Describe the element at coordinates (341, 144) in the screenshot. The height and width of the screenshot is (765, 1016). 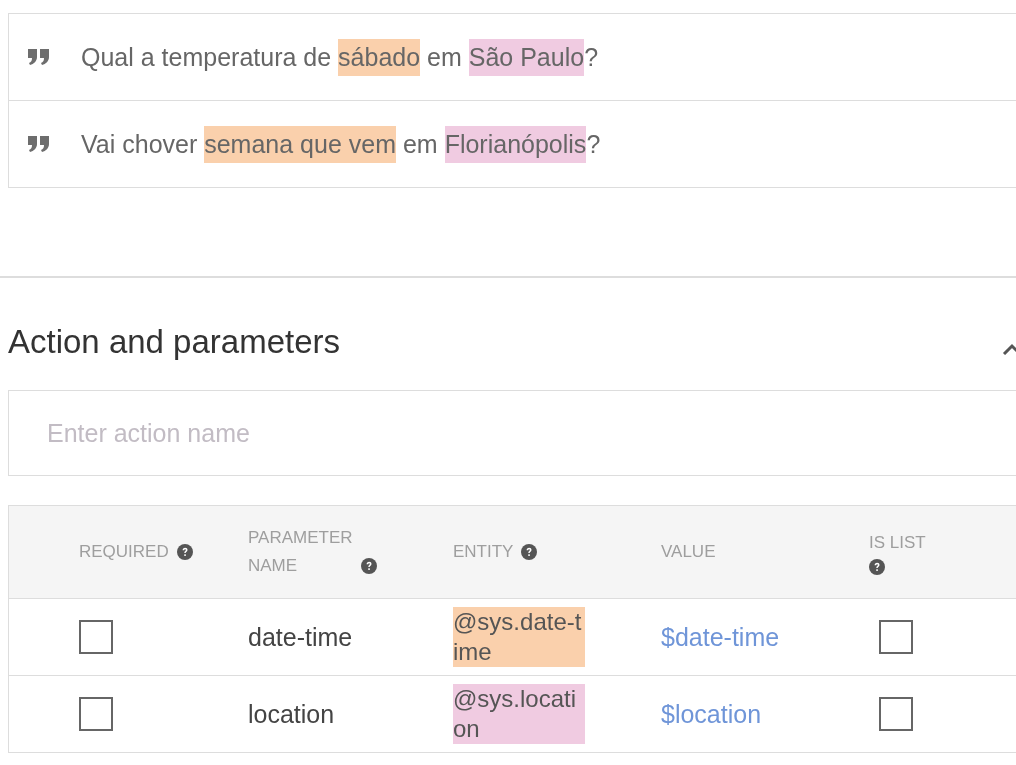
I see `training-phrase: Vai chover semana que vem em Florianópolis?` at that location.